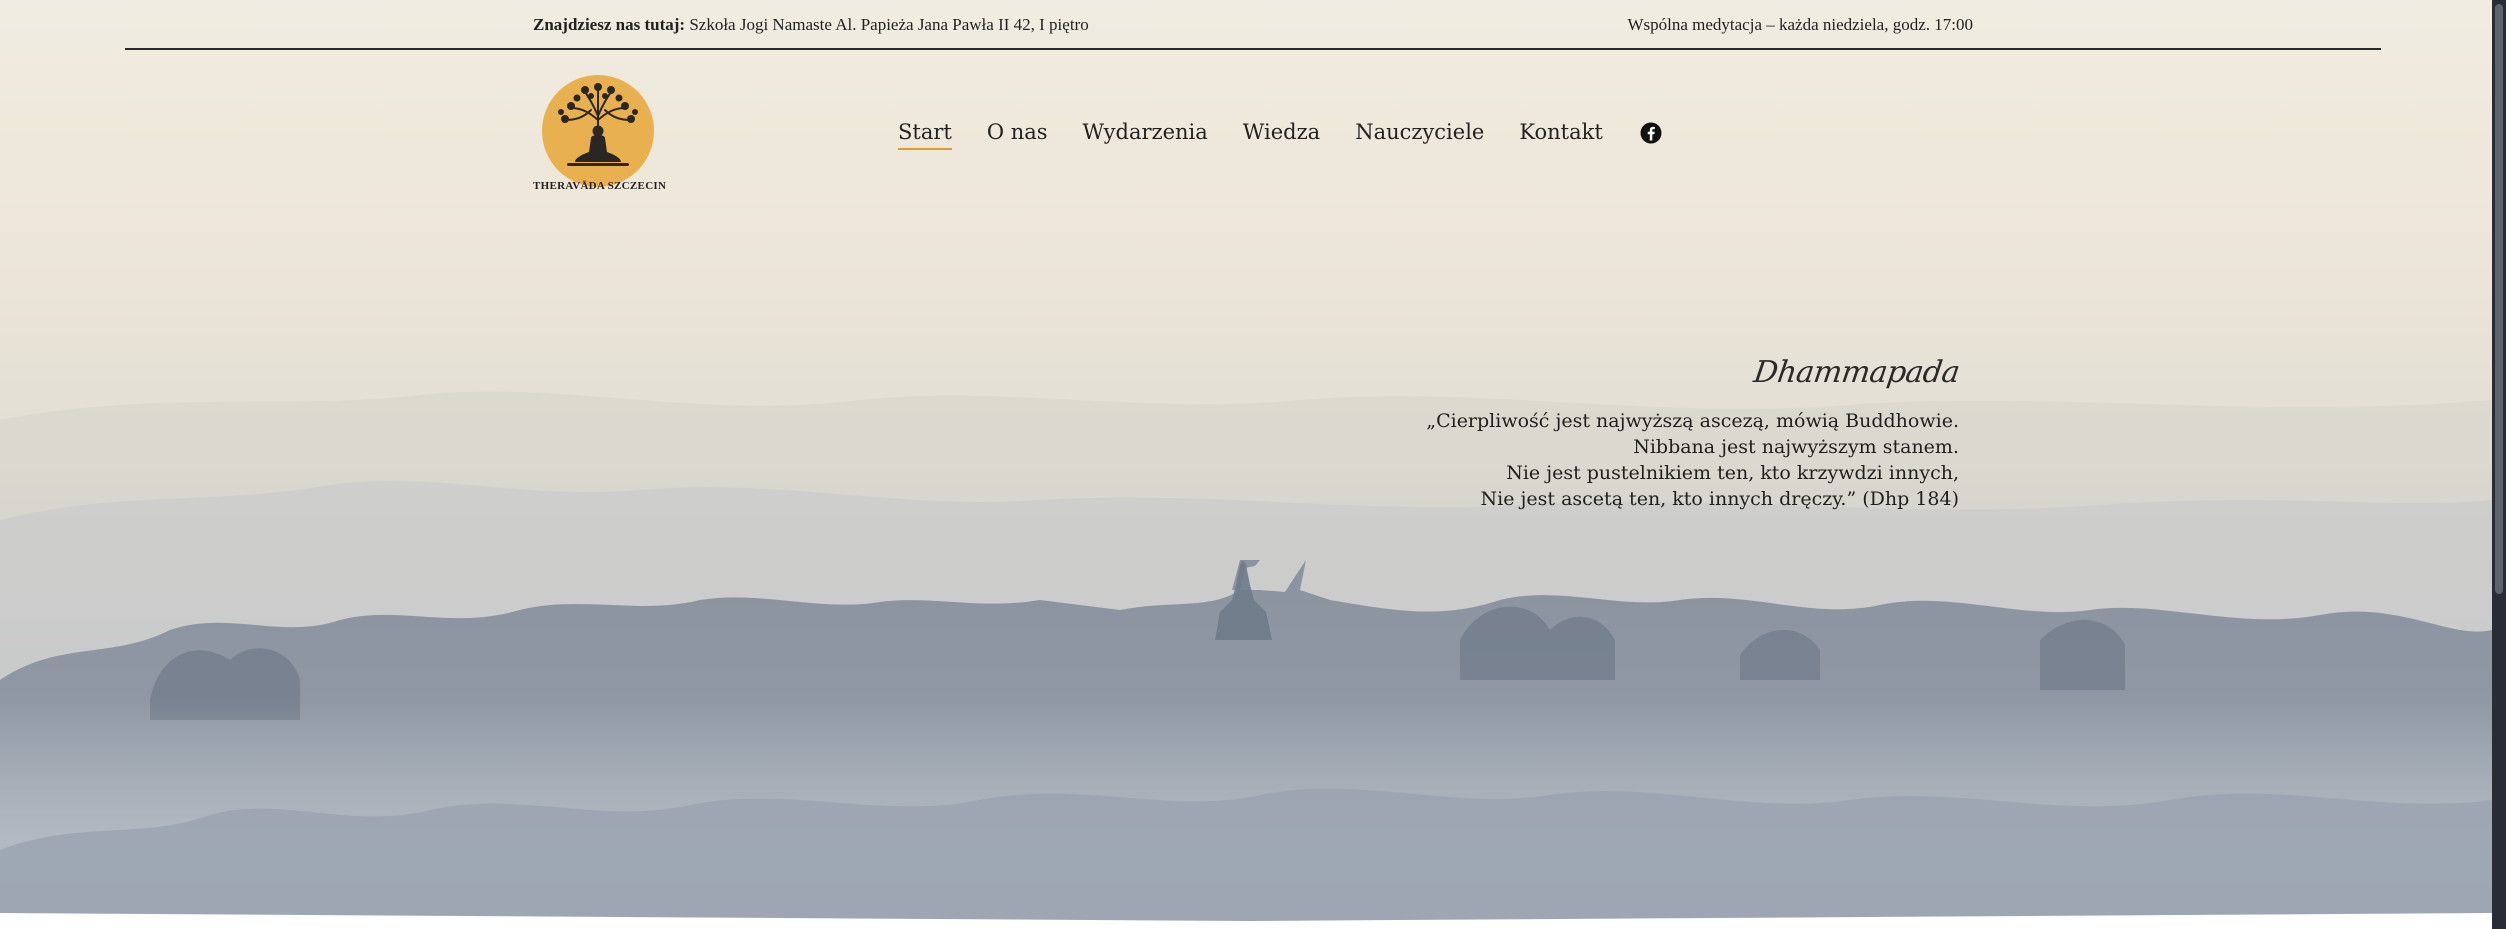 Image resolution: width=2506 pixels, height=929 pixels. What do you see at coordinates (1017, 135) in the screenshot?
I see `nav-item-o-nas: O nas` at bounding box center [1017, 135].